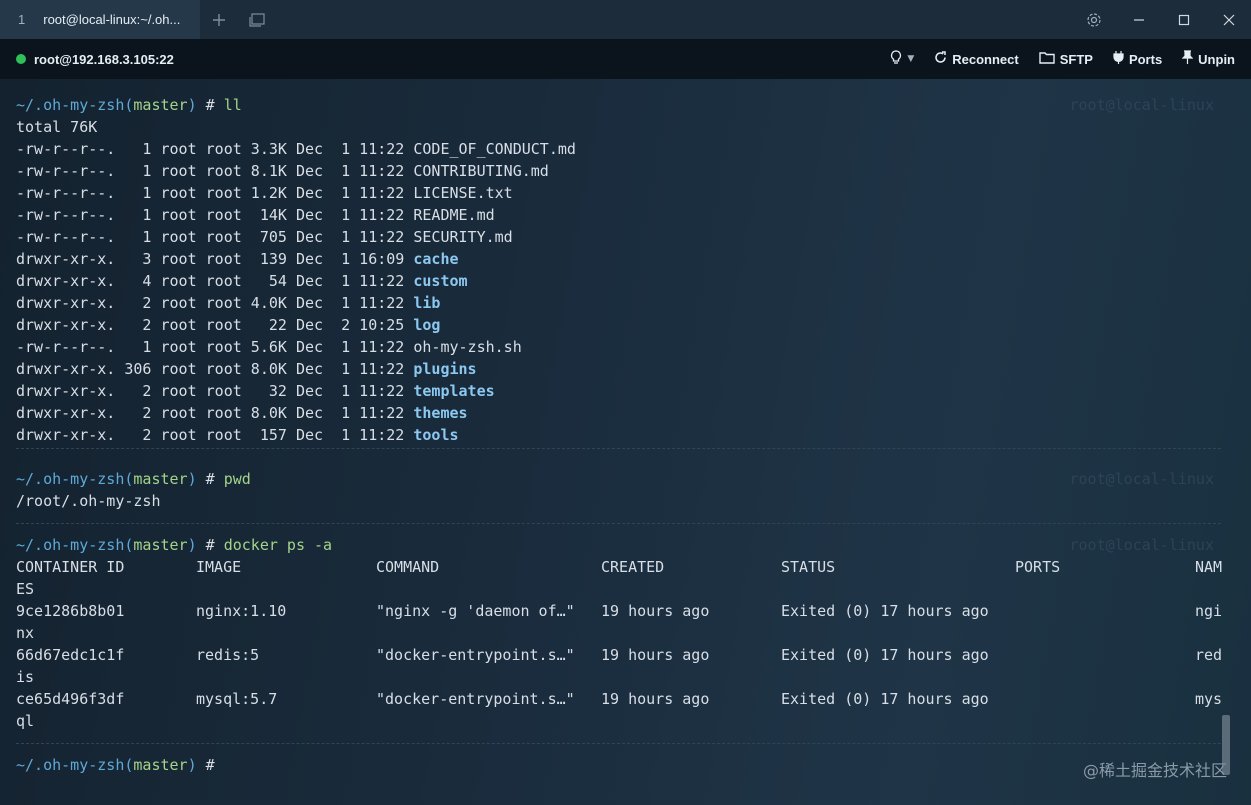 The image size is (1251, 805). What do you see at coordinates (1066, 59) in the screenshot?
I see `sftp-button: SFTP` at bounding box center [1066, 59].